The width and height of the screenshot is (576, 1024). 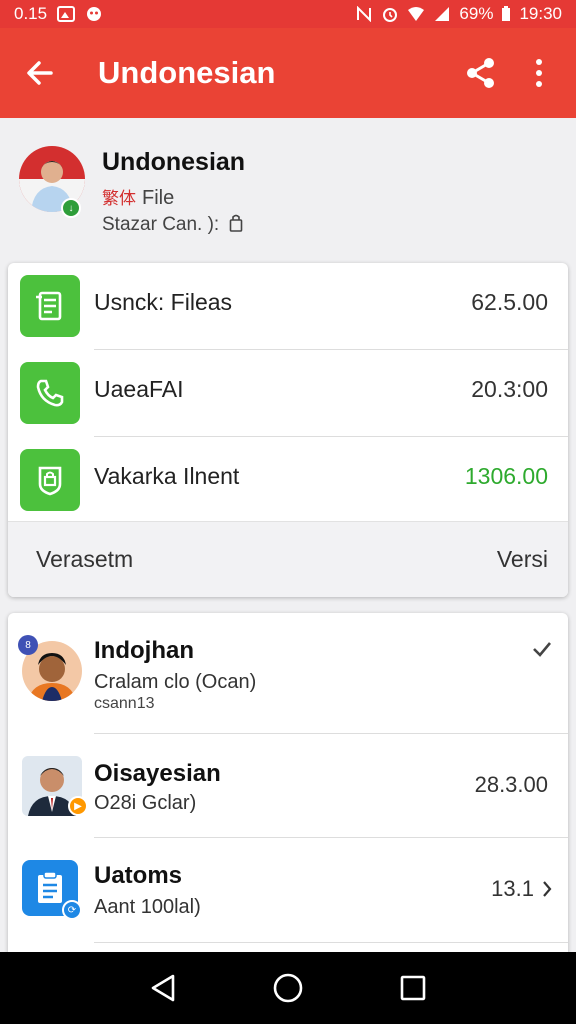 I want to click on system-nav-bar, so click(x=288, y=988).